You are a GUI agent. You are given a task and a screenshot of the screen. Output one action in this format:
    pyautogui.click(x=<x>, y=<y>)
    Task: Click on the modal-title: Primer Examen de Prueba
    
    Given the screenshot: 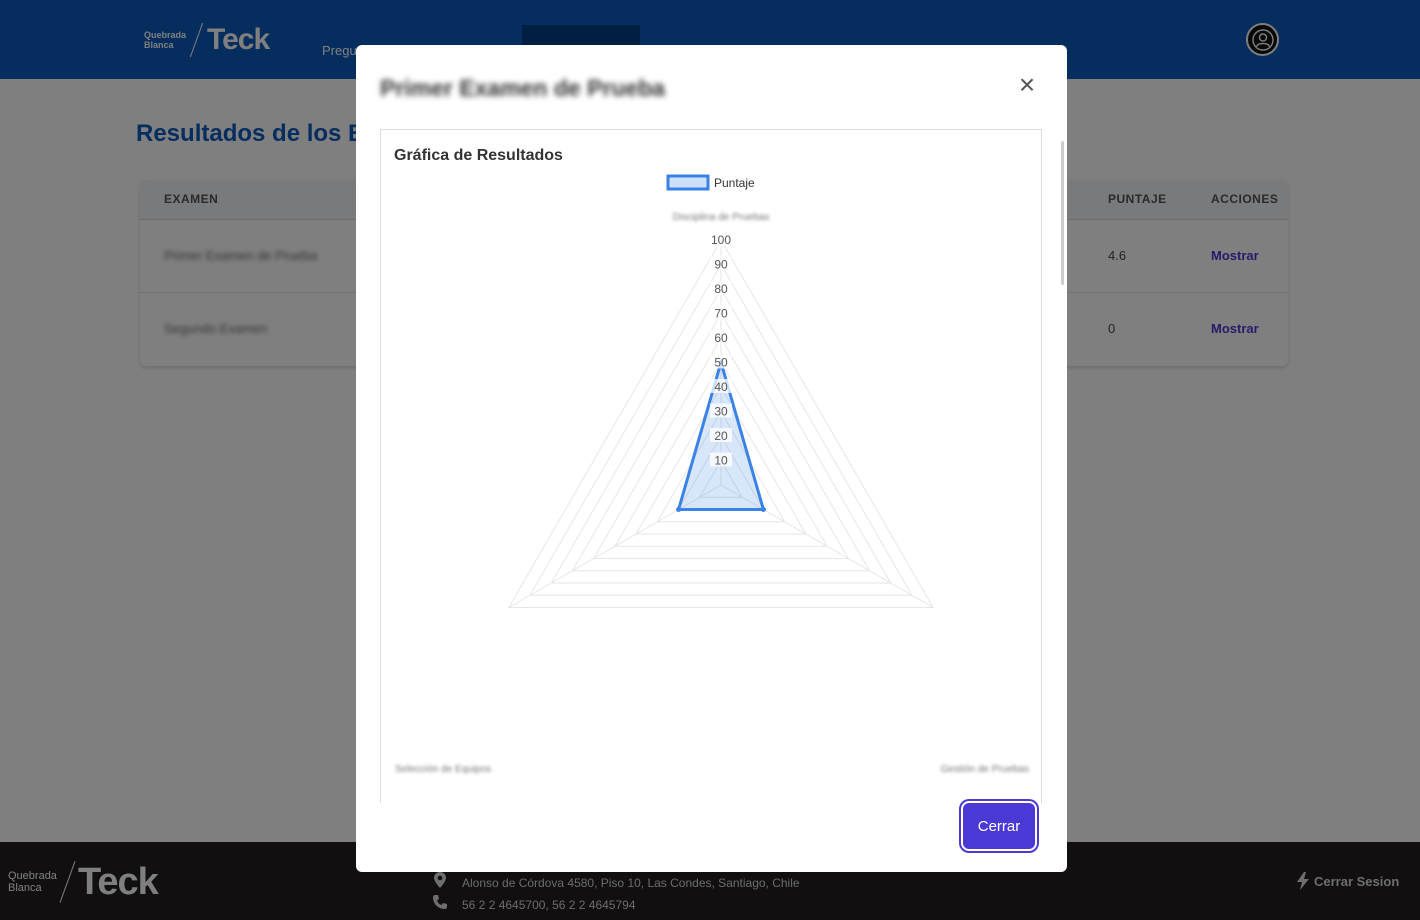 What is the action you would take?
    pyautogui.click(x=523, y=88)
    